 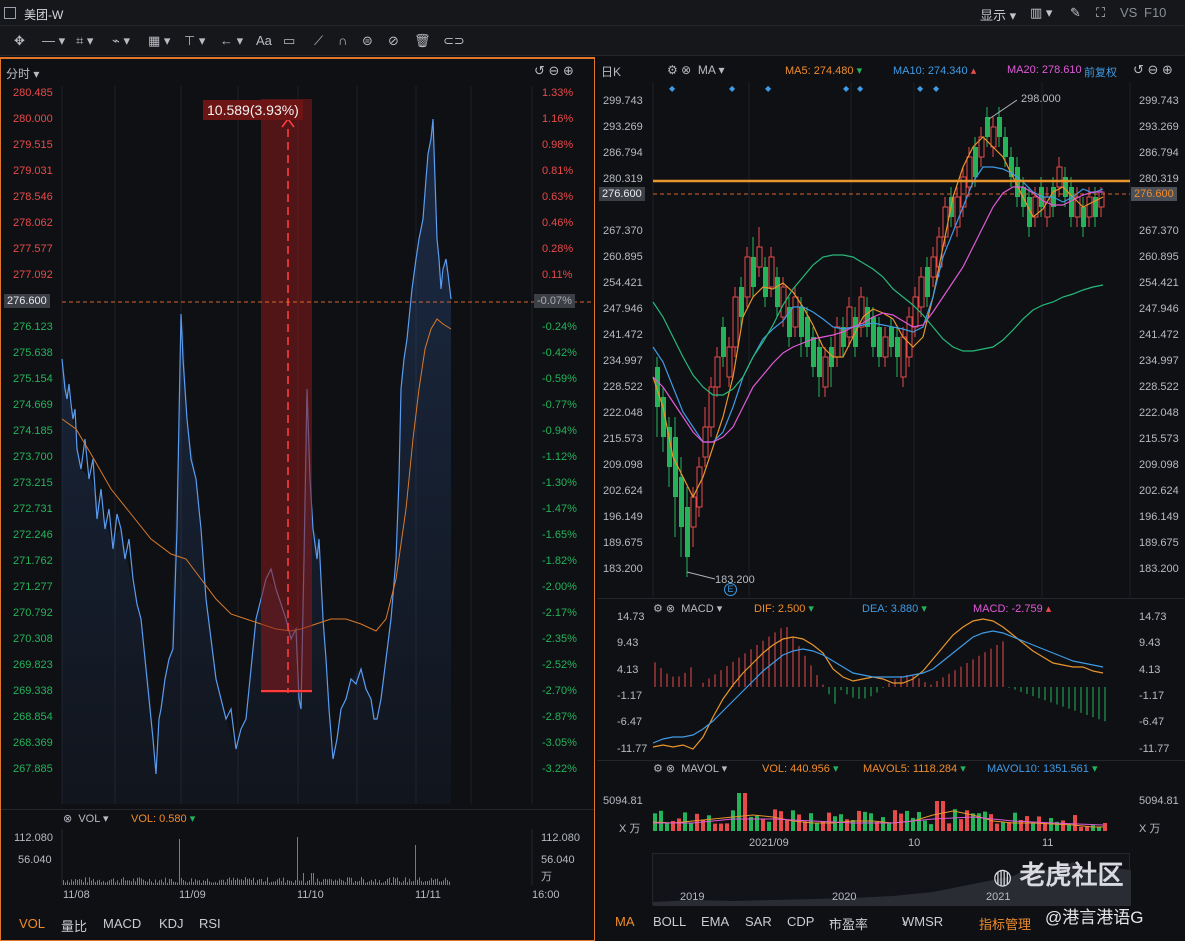 What do you see at coordinates (922, 921) in the screenshot?
I see `tab-wmsr: WMSR ›` at bounding box center [922, 921].